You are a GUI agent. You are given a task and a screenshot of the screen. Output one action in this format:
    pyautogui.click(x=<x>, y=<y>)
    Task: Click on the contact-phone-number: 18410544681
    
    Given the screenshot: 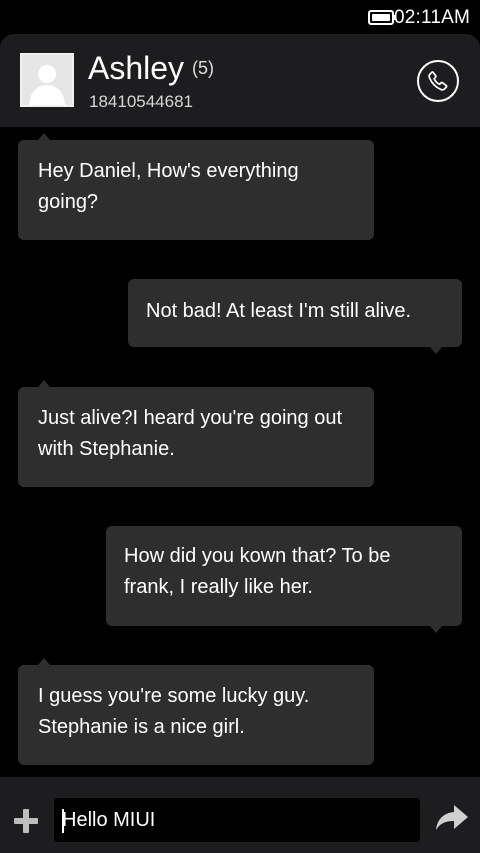 What is the action you would take?
    pyautogui.click(x=141, y=101)
    